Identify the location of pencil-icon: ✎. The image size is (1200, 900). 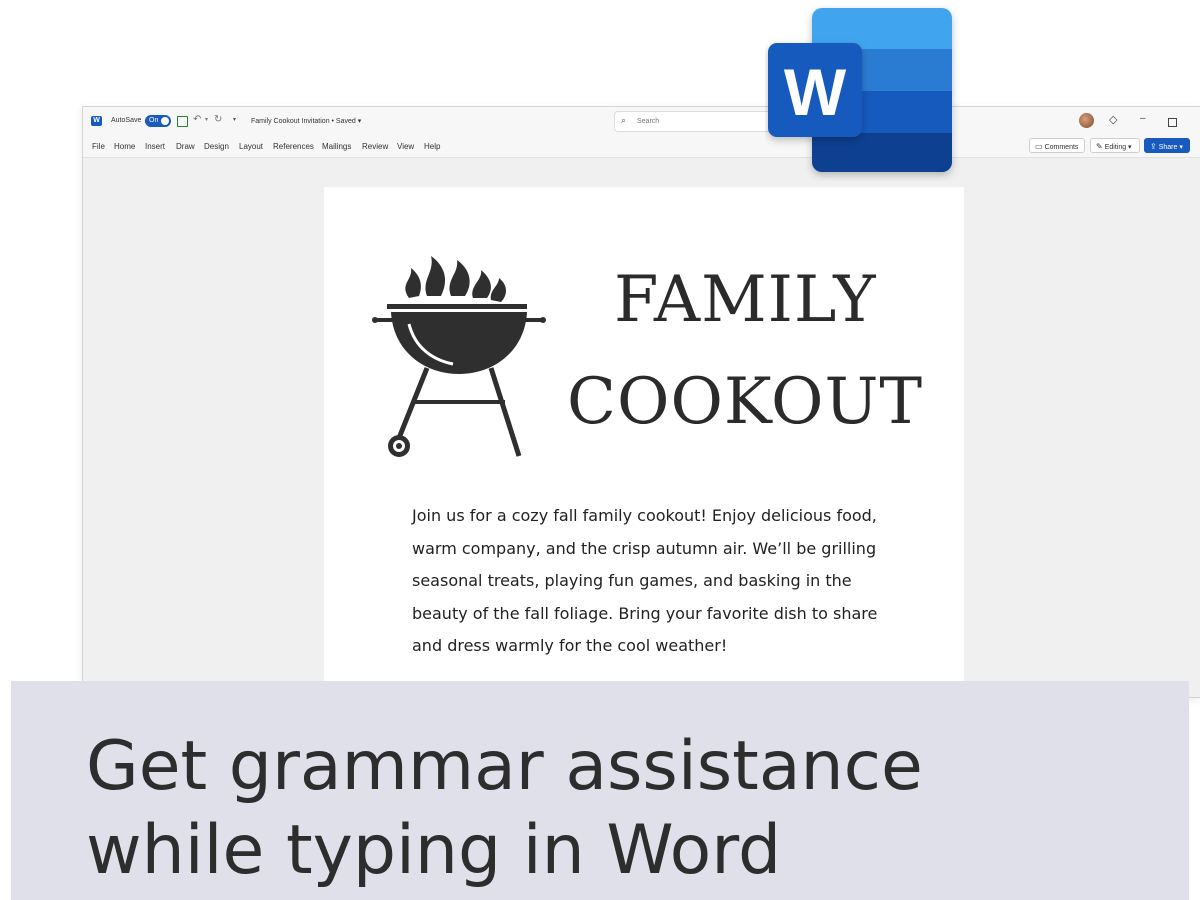
(1099, 146).